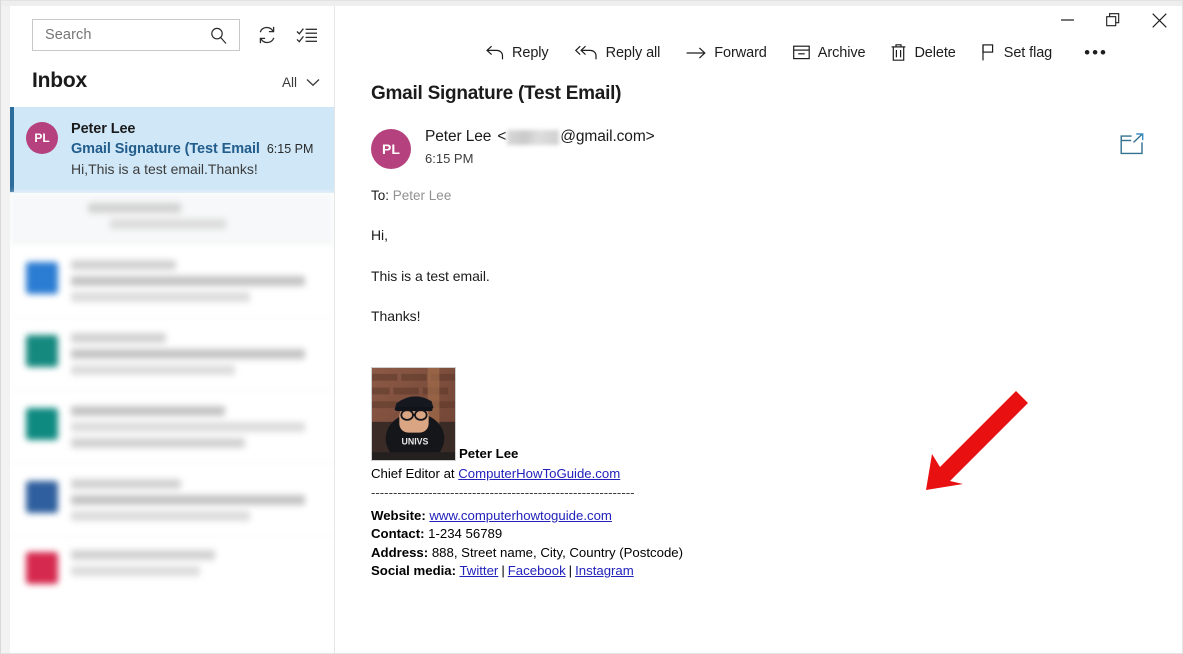  I want to click on sync-icon, so click(267, 35).